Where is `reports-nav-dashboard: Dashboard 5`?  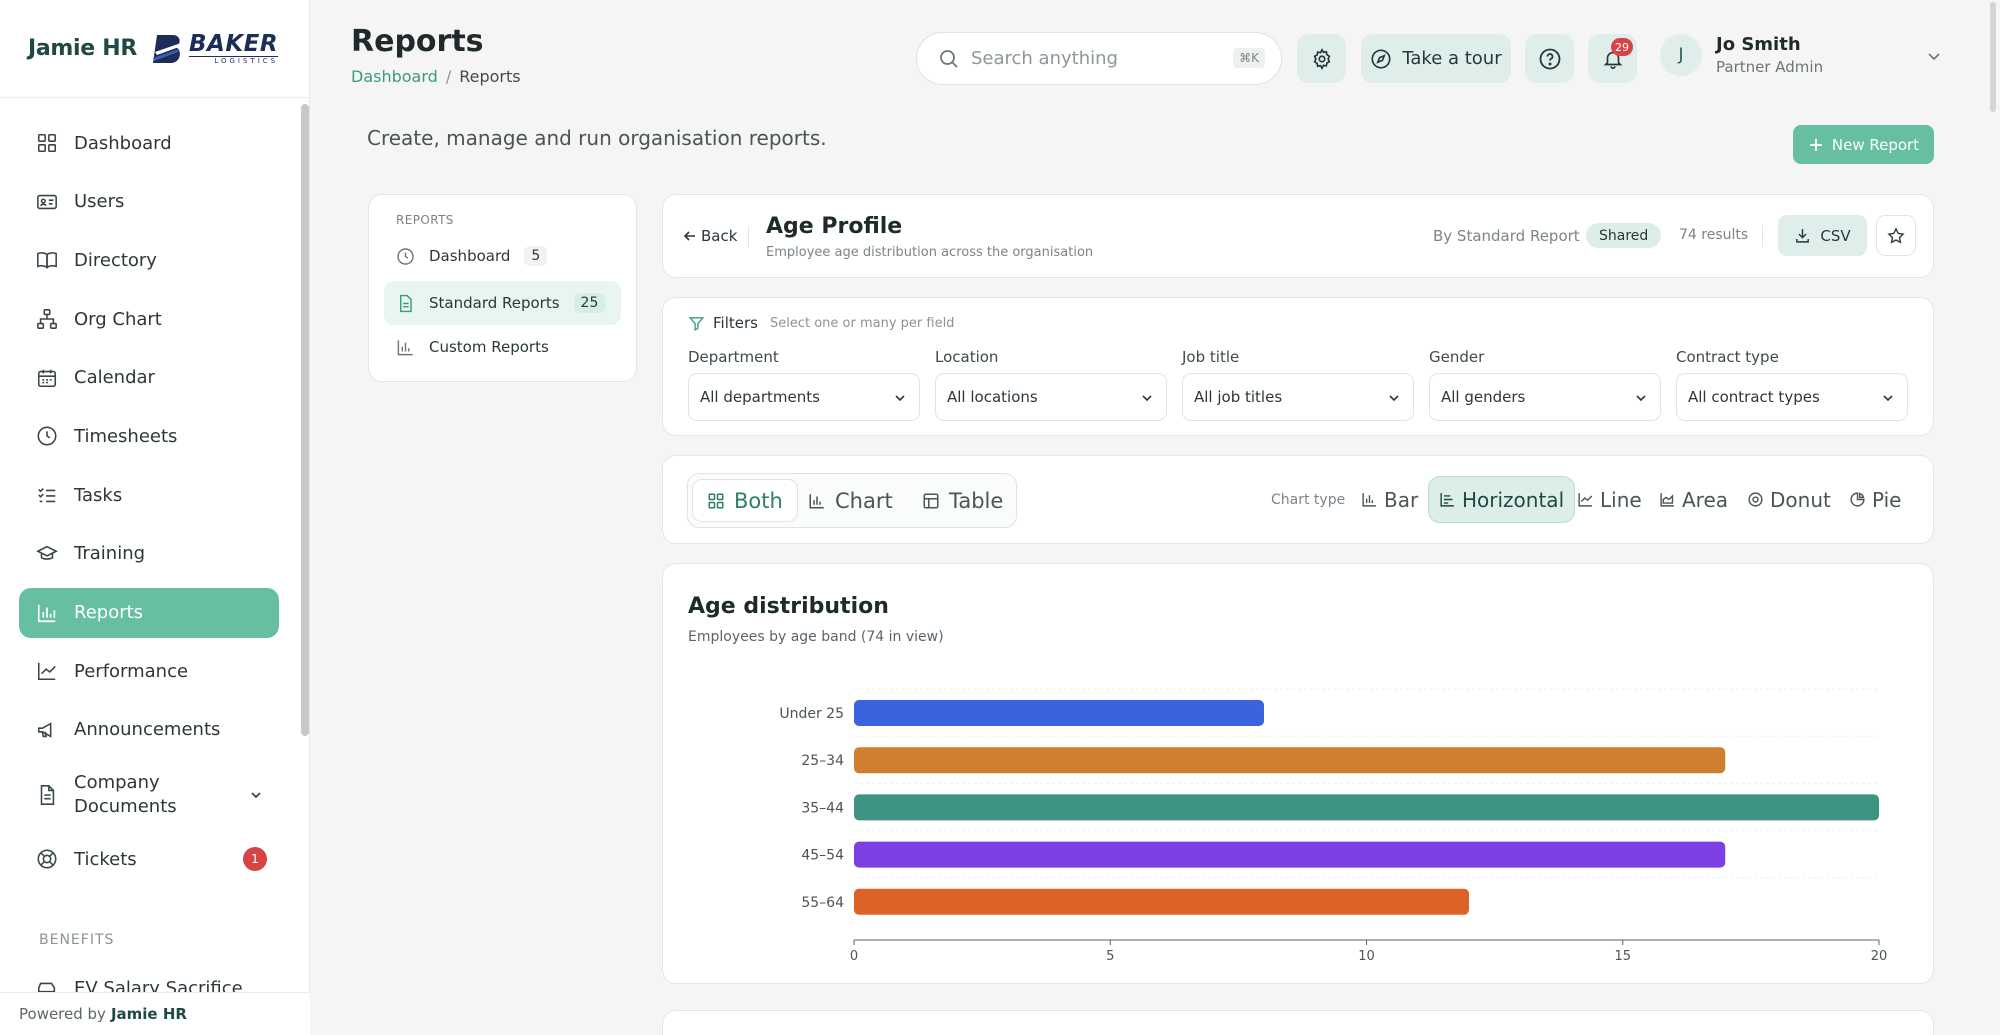
reports-nav-dashboard: Dashboard 5 is located at coordinates (502, 256).